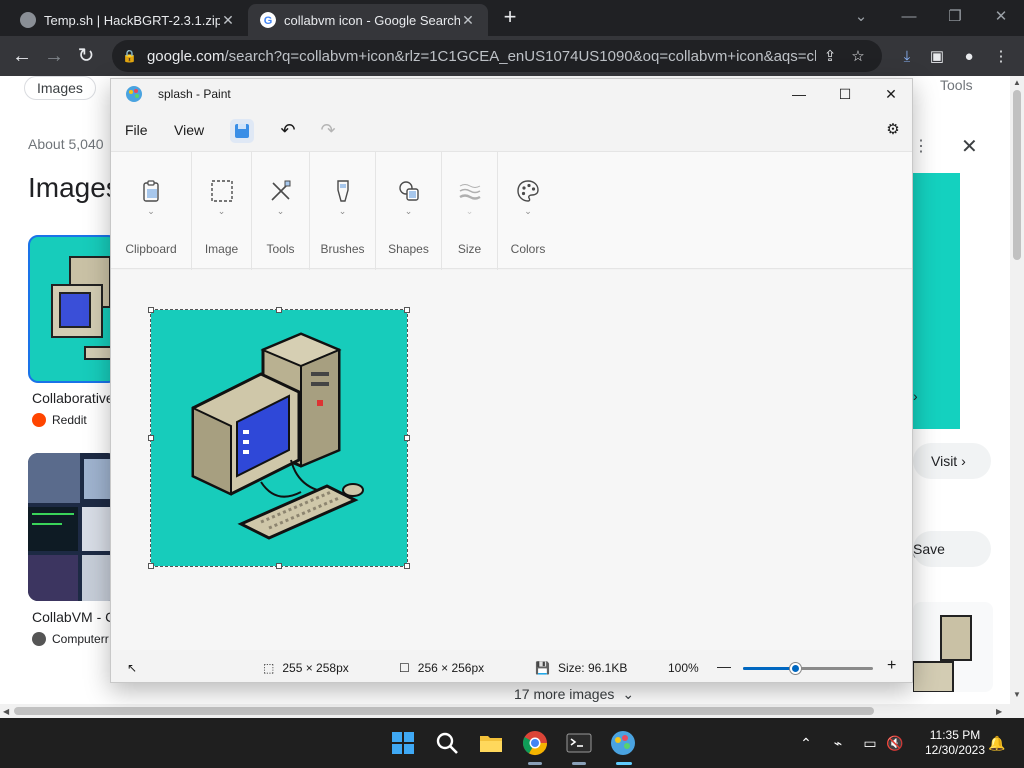 The height and width of the screenshot is (768, 1024). Describe the element at coordinates (368, 20) in the screenshot. I see `tab-google-search: G collabvm icon - Google Search ✕` at that location.